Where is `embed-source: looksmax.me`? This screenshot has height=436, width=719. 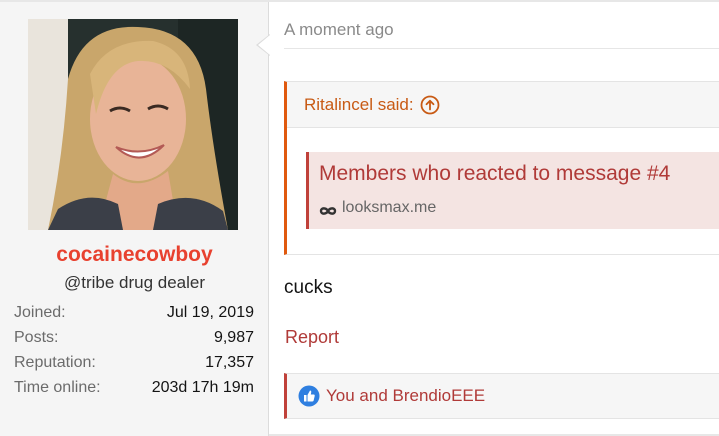
embed-source: looksmax.me is located at coordinates (377, 208).